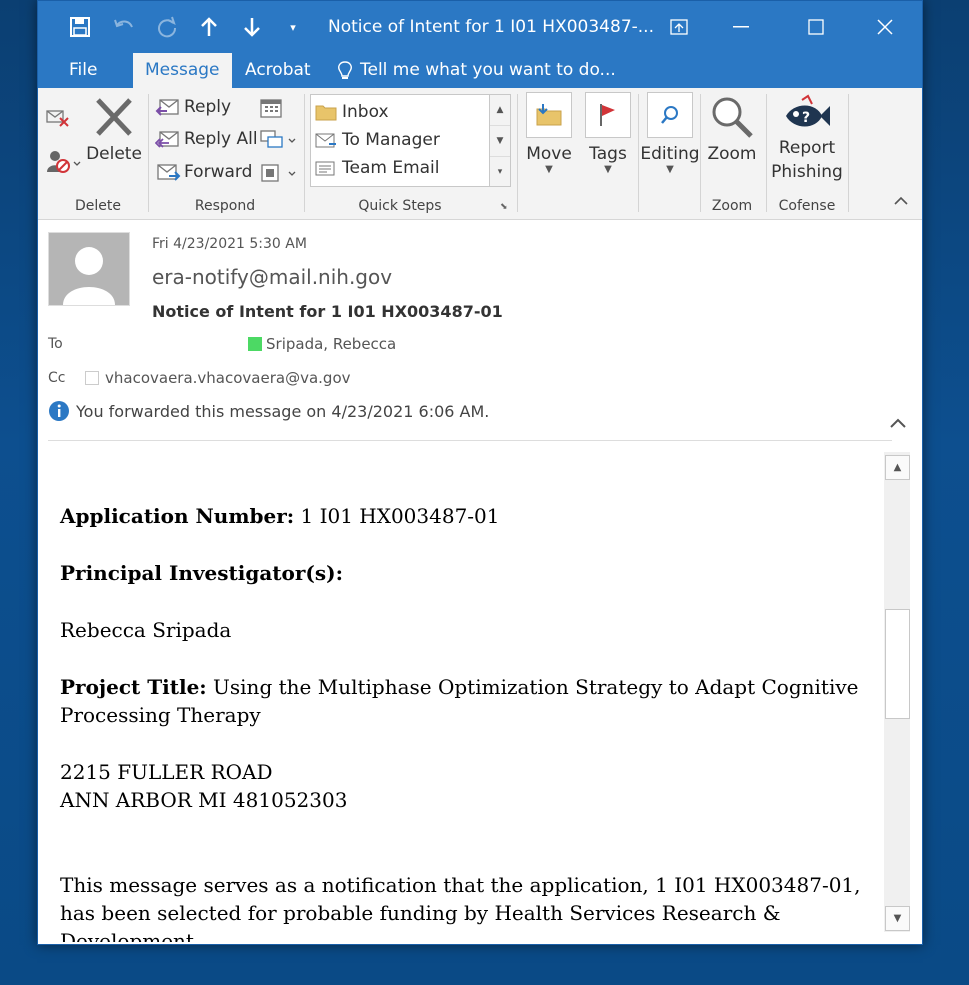 The image size is (969, 985). I want to click on im-button, so click(279, 140).